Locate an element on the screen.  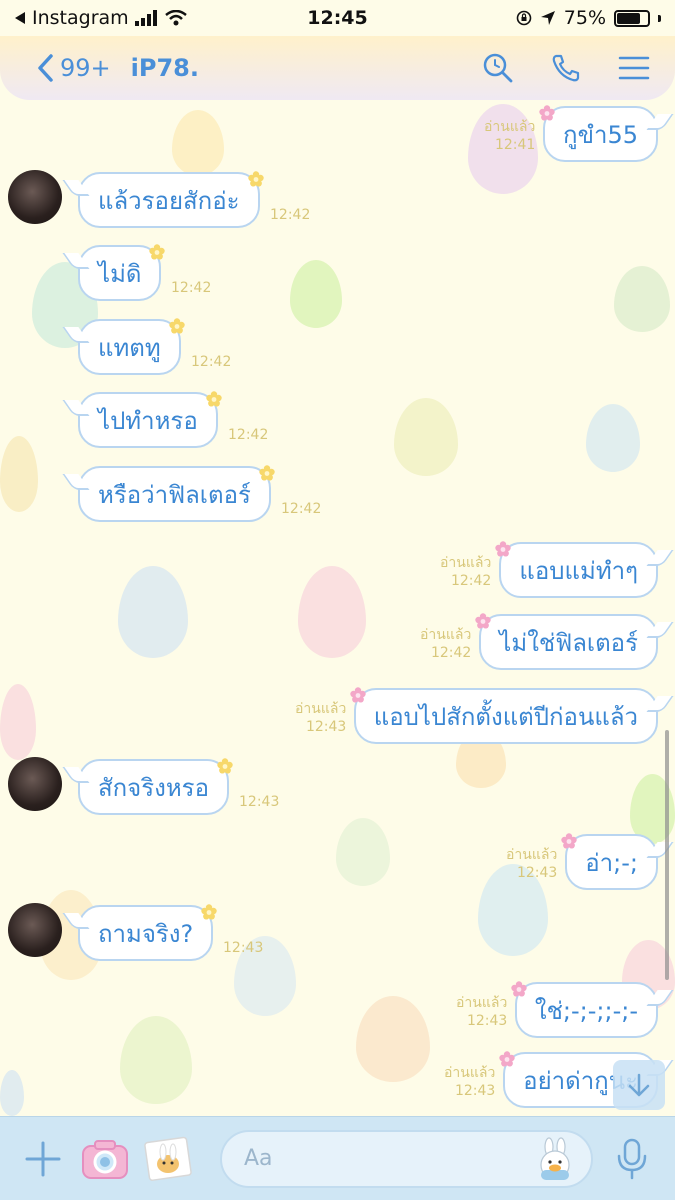
message-bubble: ไม่ใช่ฟิลเตอร์ is located at coordinates (566, 641).